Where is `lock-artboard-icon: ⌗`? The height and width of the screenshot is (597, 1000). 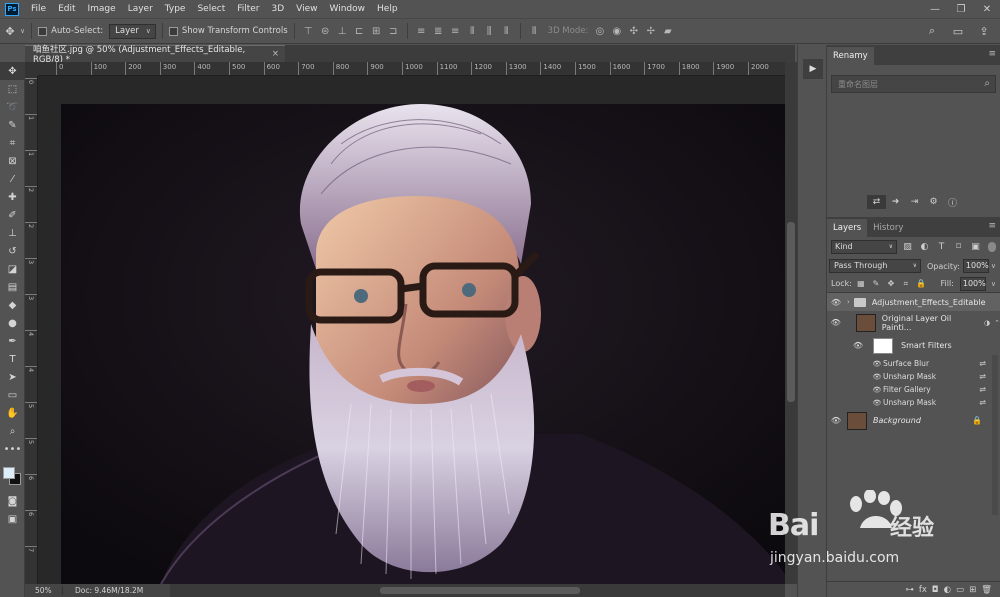 lock-artboard-icon: ⌗ is located at coordinates (906, 284).